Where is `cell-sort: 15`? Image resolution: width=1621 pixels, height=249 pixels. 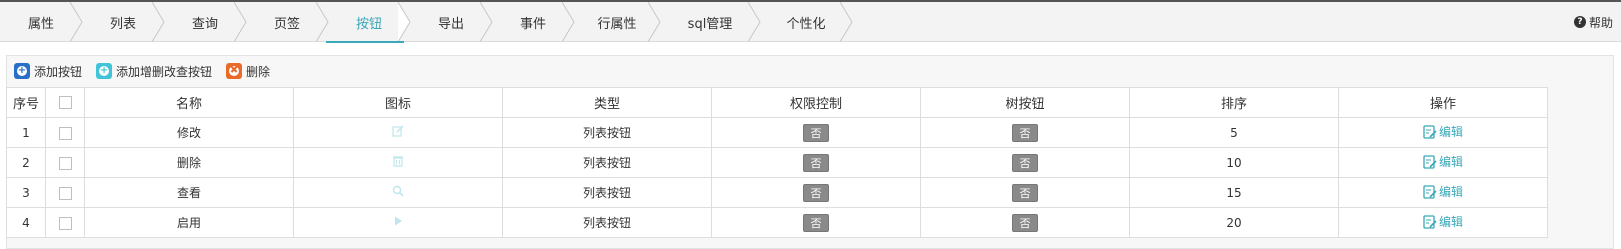 cell-sort: 15 is located at coordinates (1234, 192).